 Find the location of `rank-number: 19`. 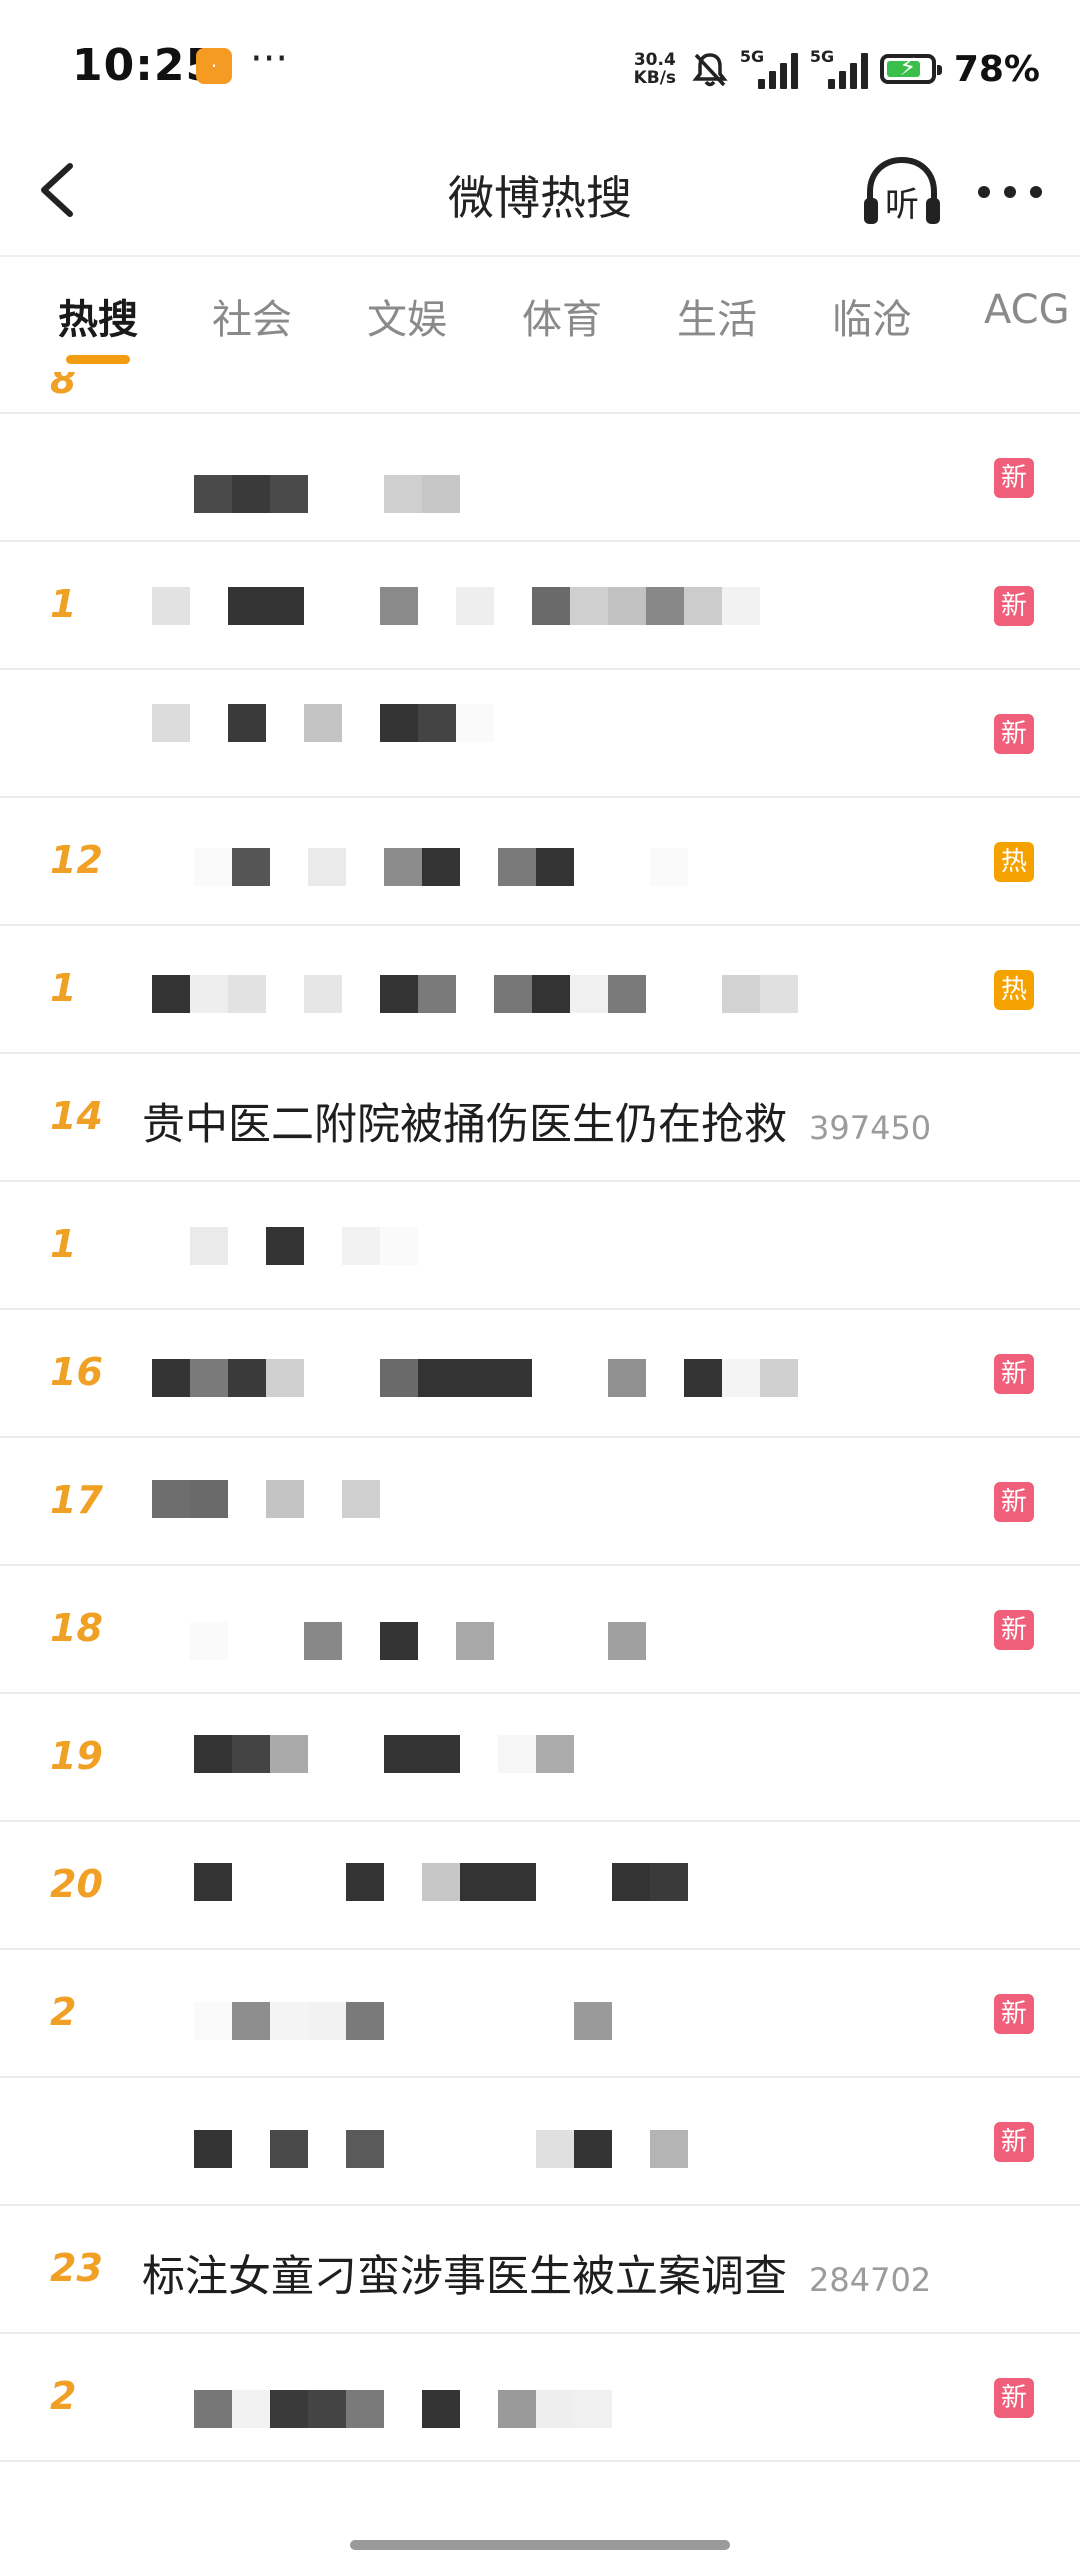

rank-number: 19 is located at coordinates (76, 1756).